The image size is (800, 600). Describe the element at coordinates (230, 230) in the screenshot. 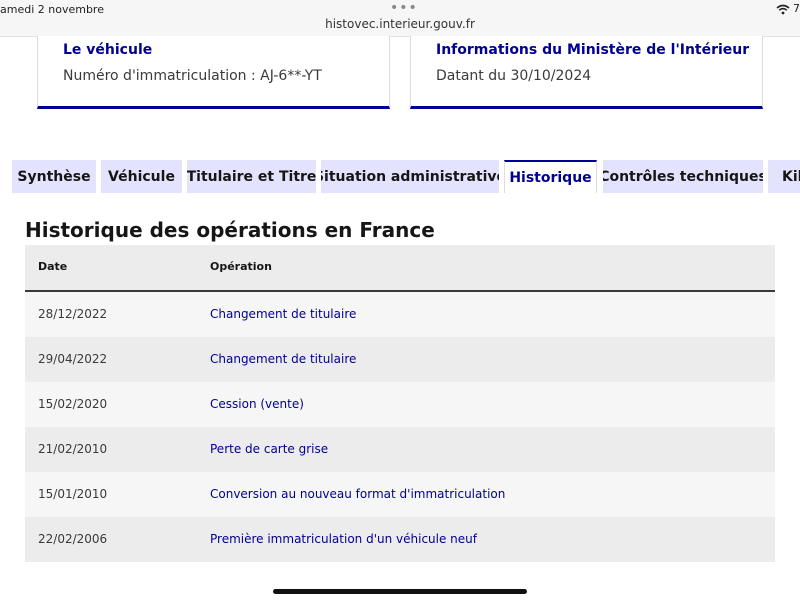

I see `section-title: Historique des opérations en France` at that location.